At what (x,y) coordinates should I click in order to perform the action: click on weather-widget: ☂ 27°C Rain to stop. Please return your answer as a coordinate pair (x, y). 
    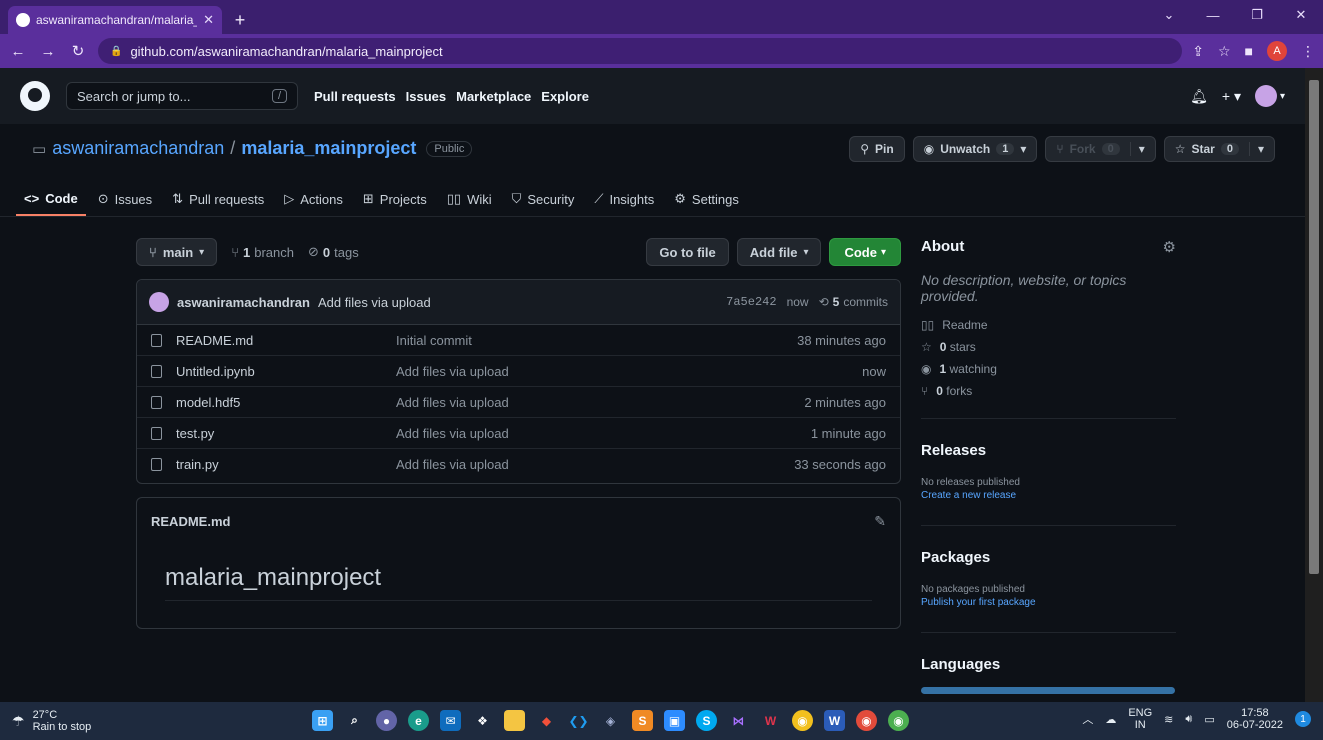
    Looking at the image, I should click on (51, 721).